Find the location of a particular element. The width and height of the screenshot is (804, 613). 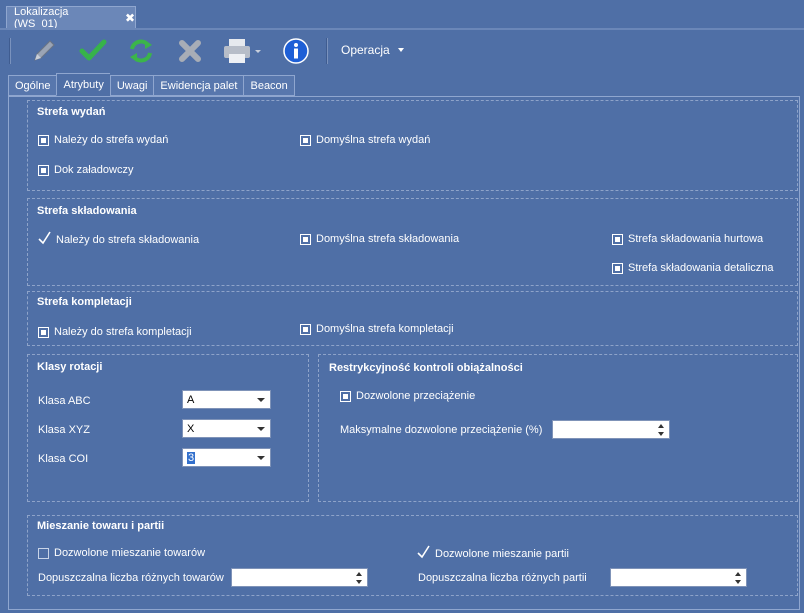

checkbox-label: Należy do strefa wydań is located at coordinates (111, 140).